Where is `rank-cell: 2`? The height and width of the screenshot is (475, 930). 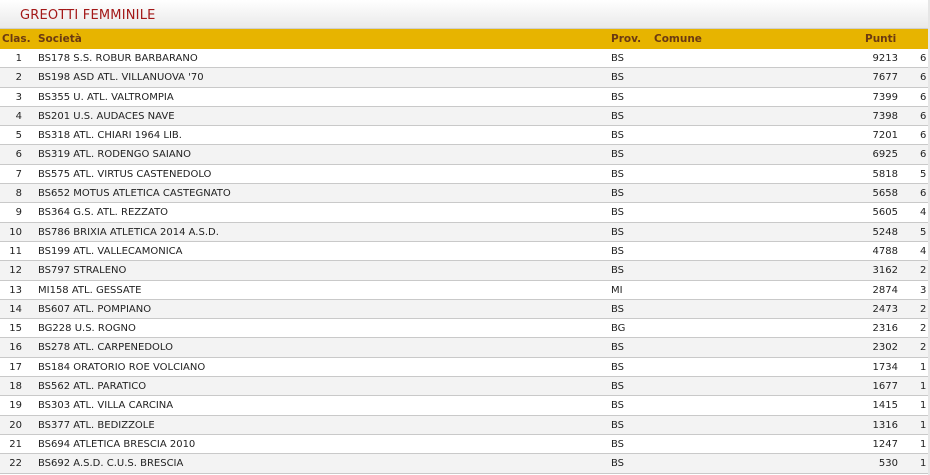 rank-cell: 2 is located at coordinates (18, 78).